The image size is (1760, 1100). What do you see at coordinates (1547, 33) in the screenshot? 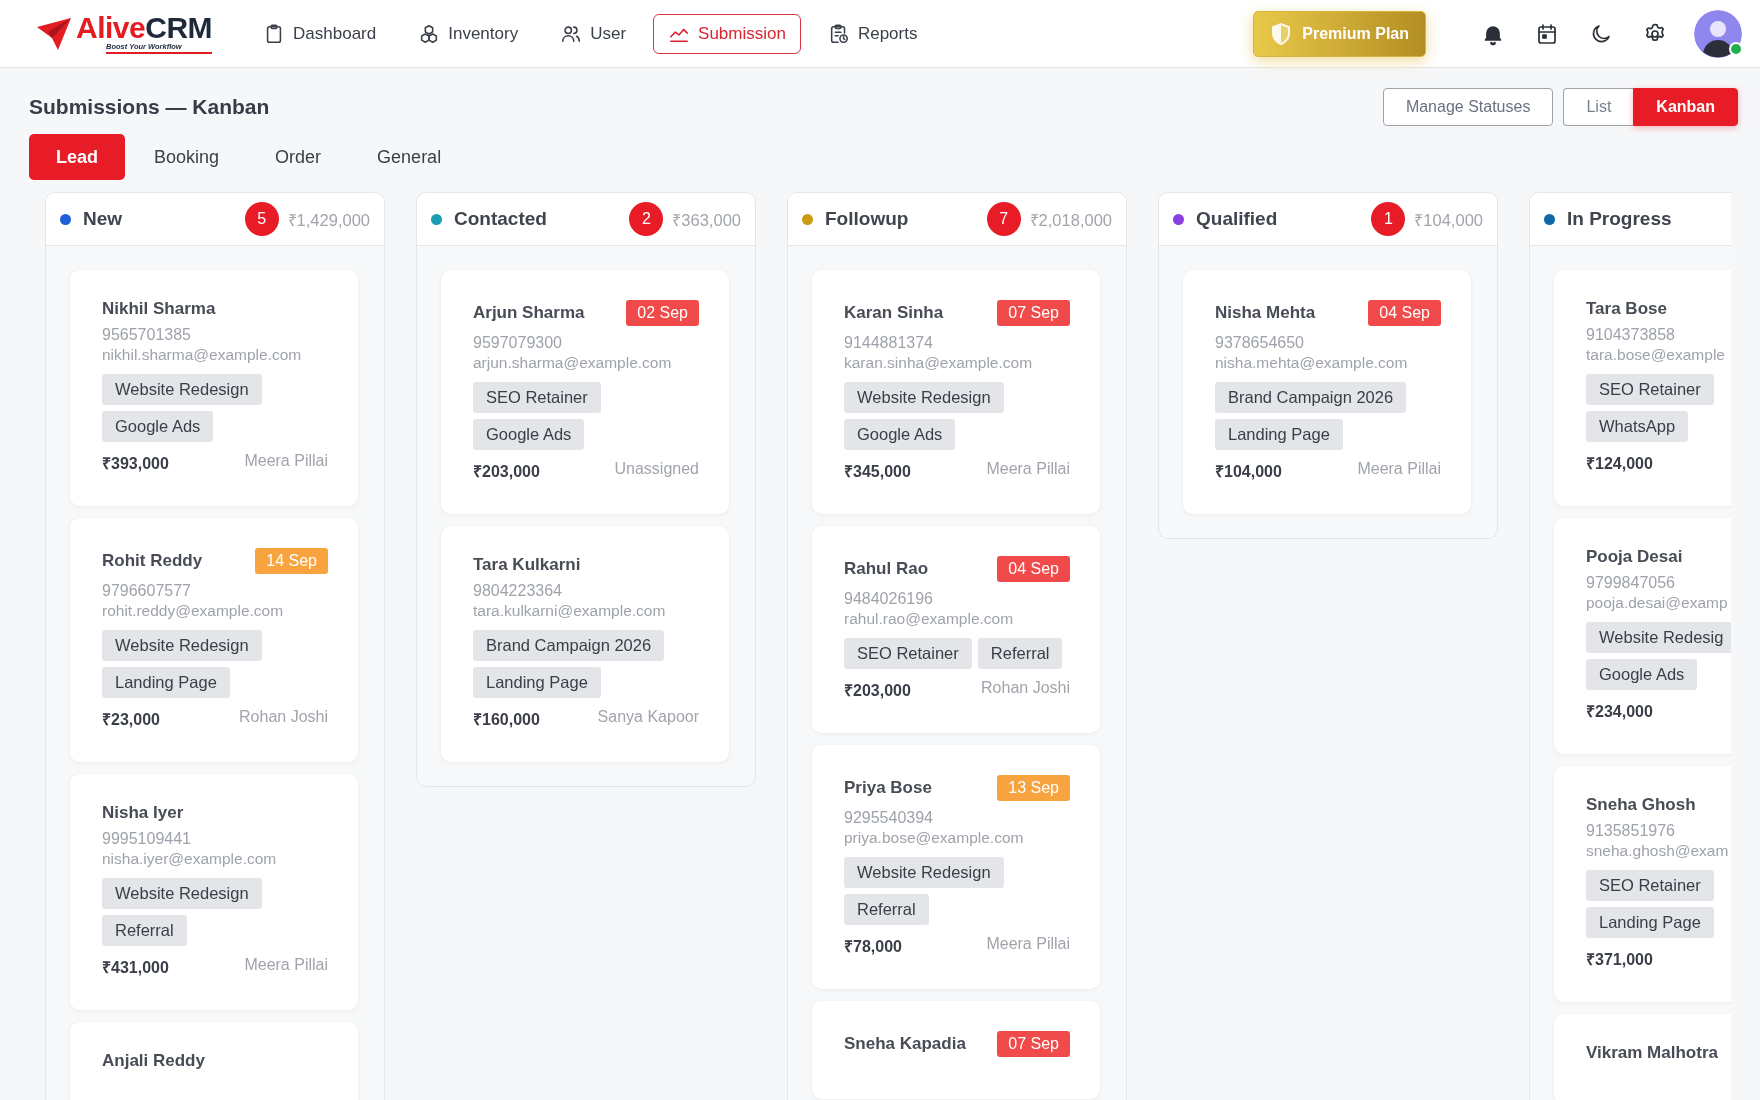
I see `calendar-icon` at bounding box center [1547, 33].